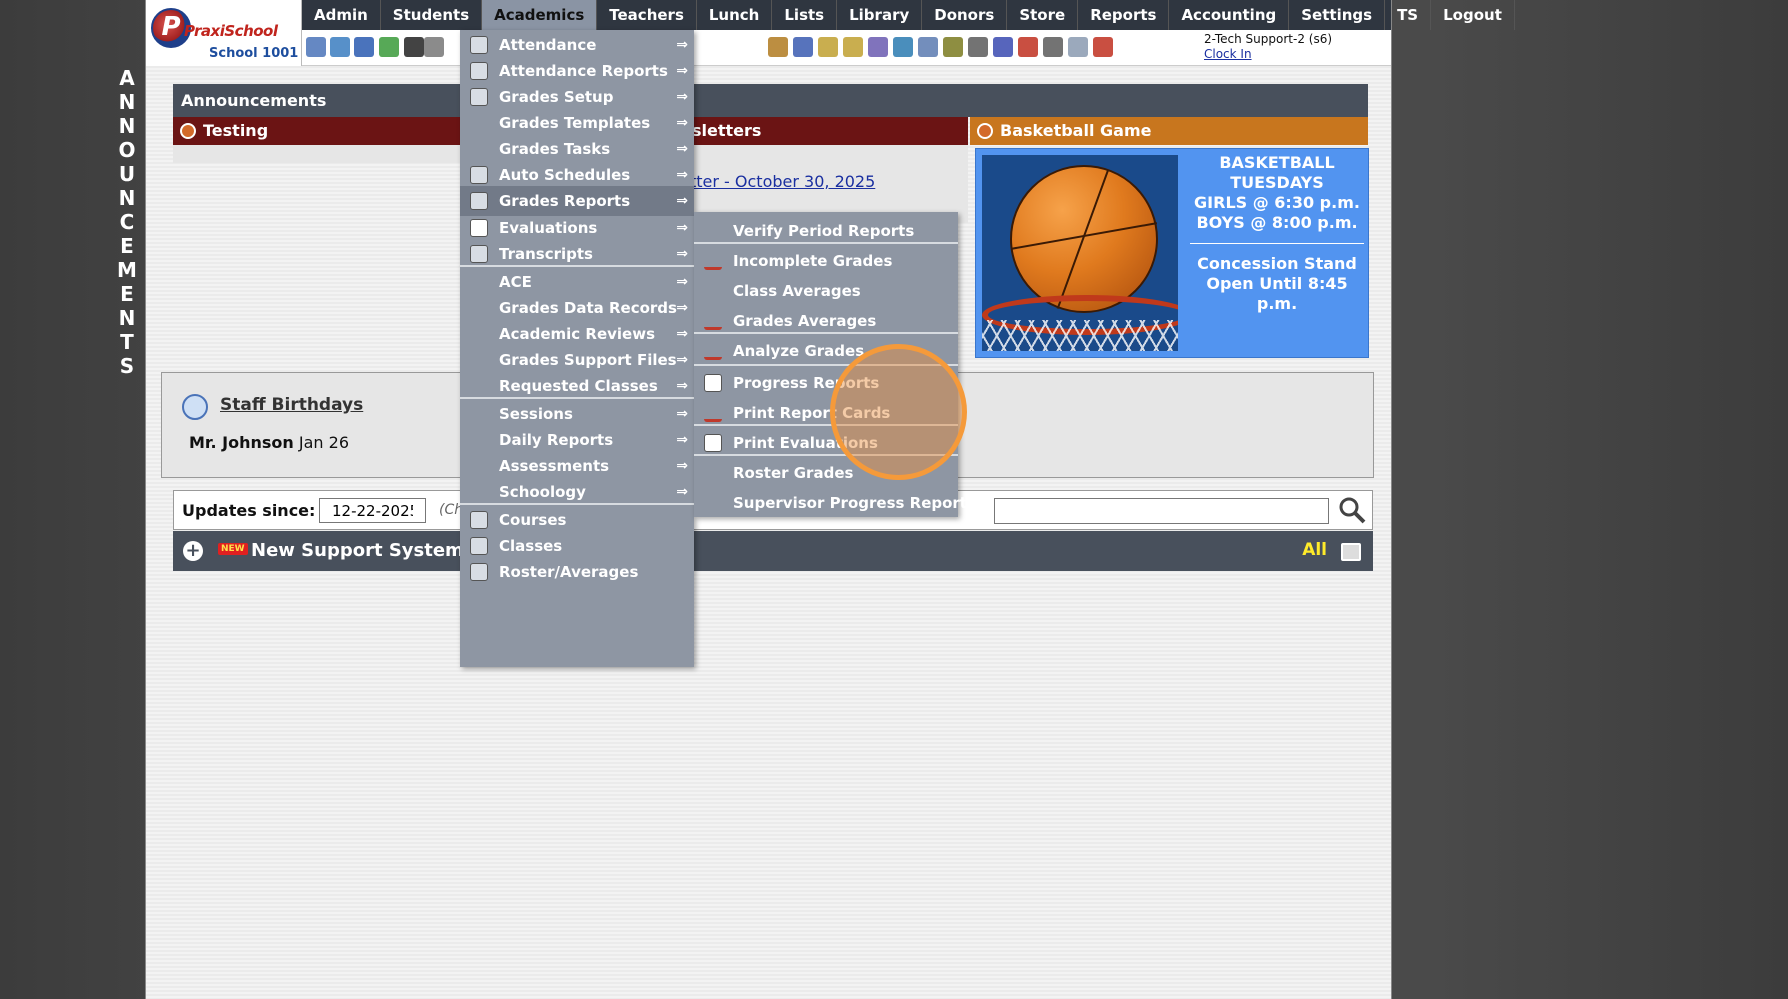  What do you see at coordinates (928, 47) in the screenshot?
I see `list-icon` at bounding box center [928, 47].